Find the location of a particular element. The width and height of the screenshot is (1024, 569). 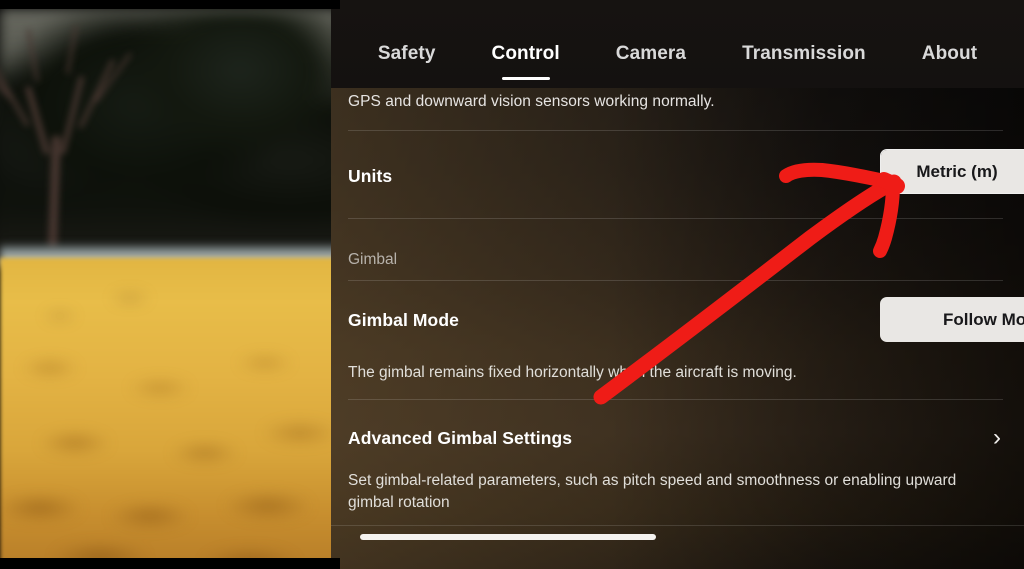

tab-transmission: Transmission is located at coordinates (804, 54).